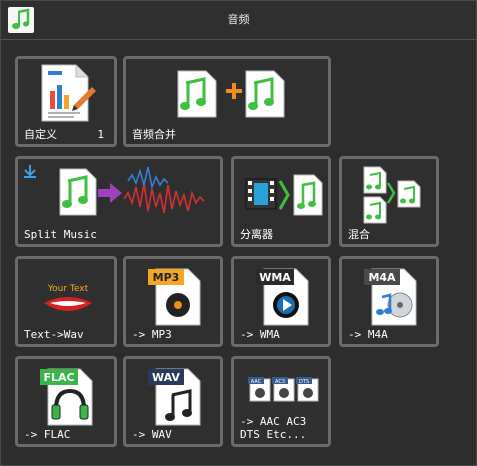 This screenshot has height=466, width=477. What do you see at coordinates (58, 377) in the screenshot?
I see `flac-badge: FLAC` at bounding box center [58, 377].